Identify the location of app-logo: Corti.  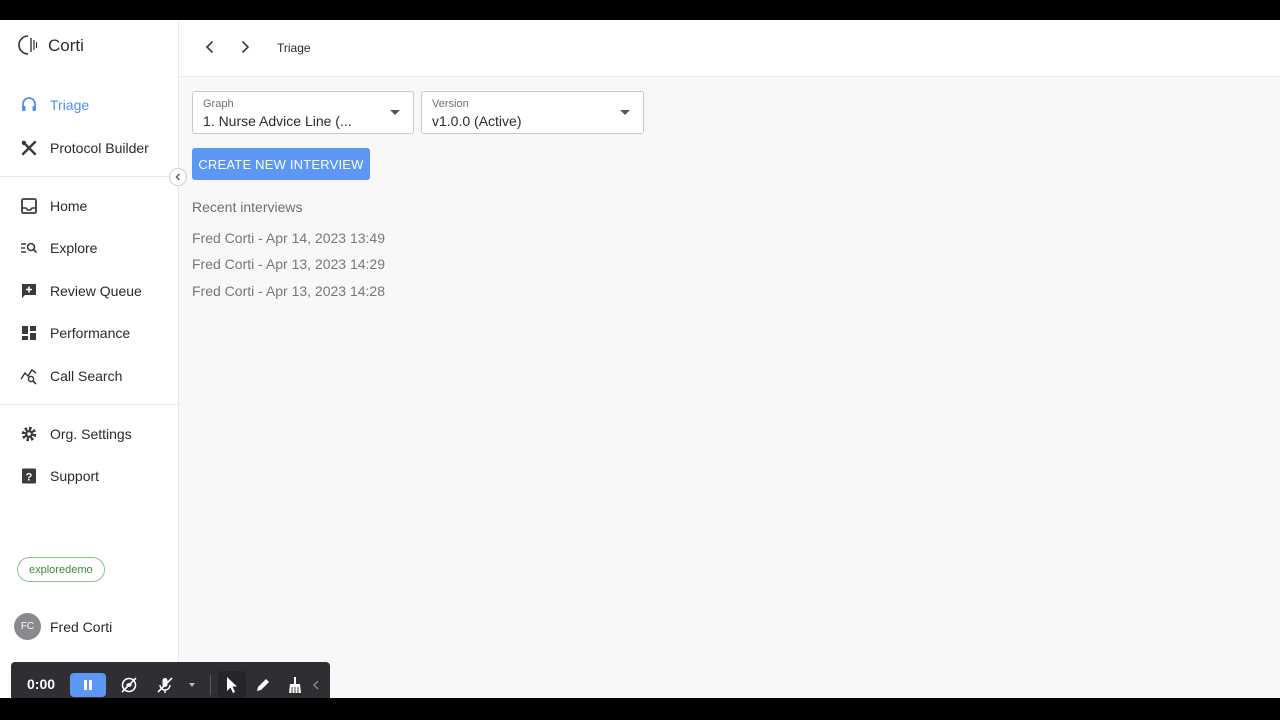
(50, 45).